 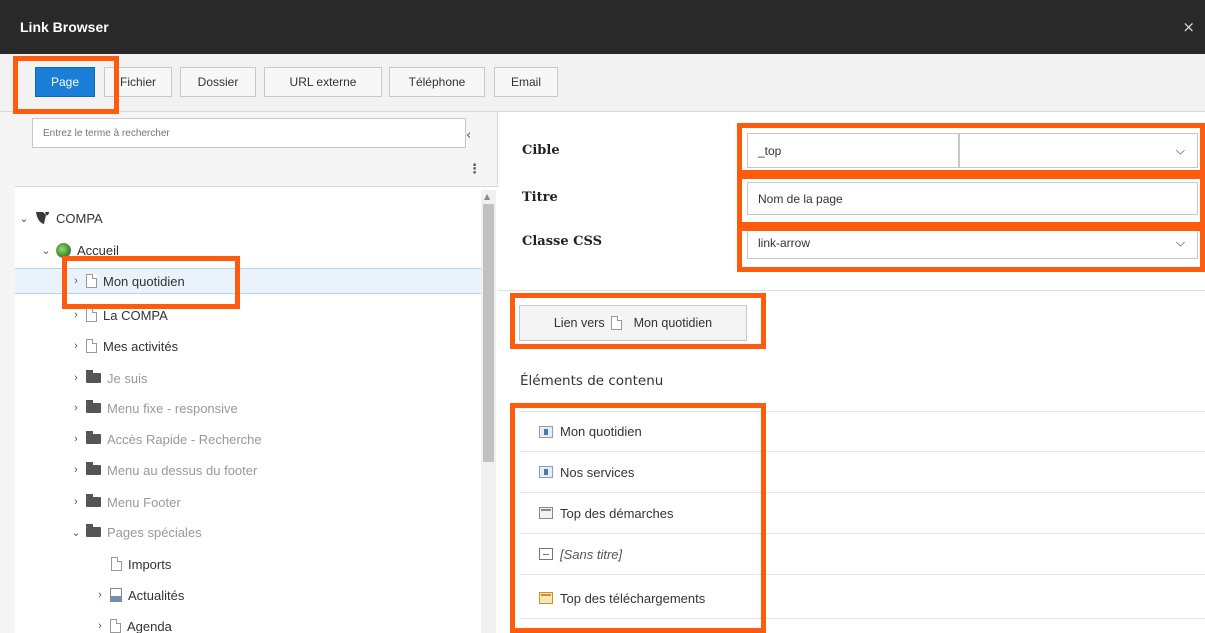 I want to click on target-value: _top, so click(x=770, y=150).